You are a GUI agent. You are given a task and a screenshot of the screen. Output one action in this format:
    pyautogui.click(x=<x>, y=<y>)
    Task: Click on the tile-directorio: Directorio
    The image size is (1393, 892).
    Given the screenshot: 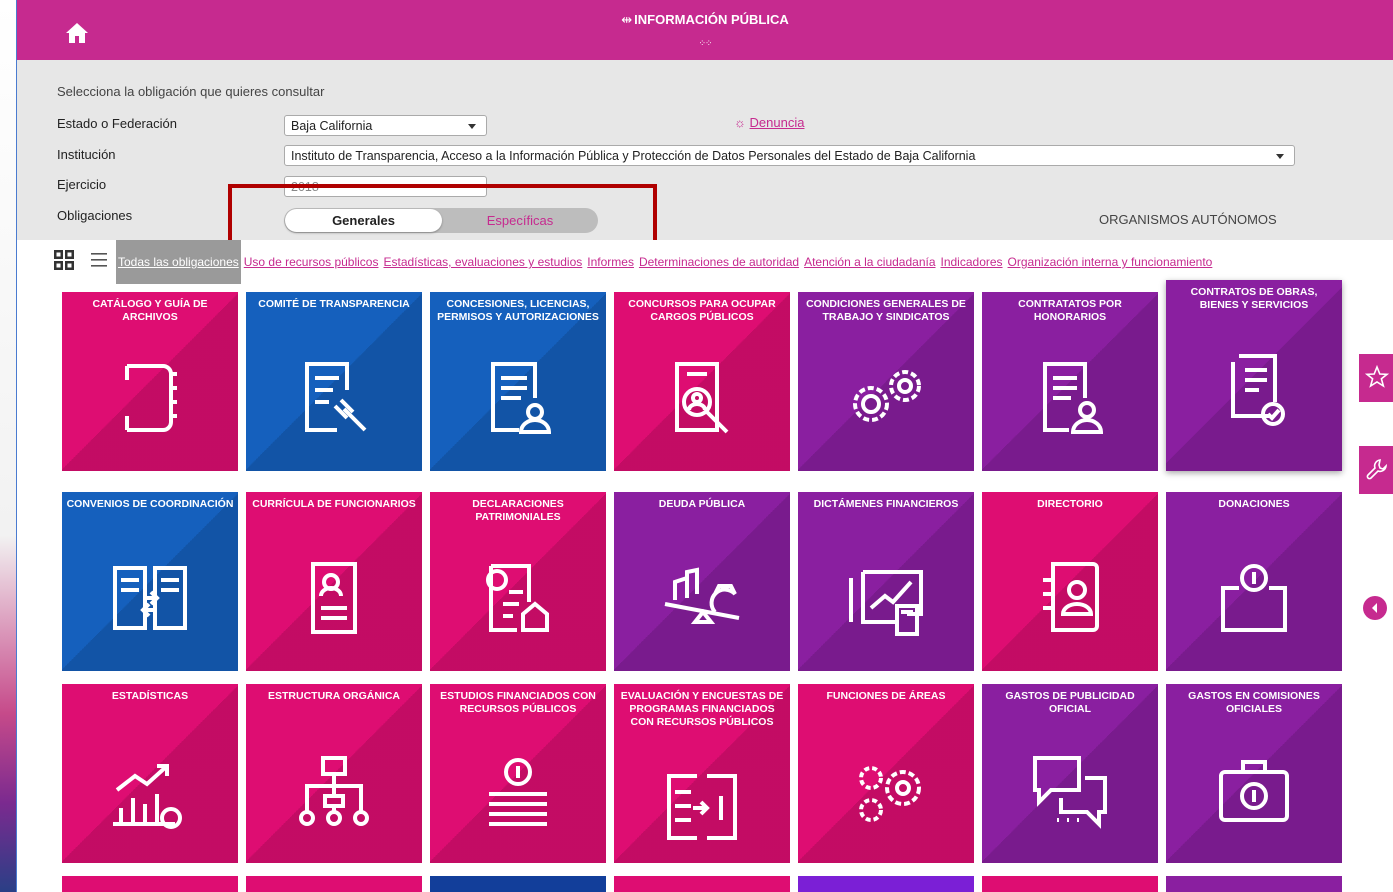 What is the action you would take?
    pyautogui.click(x=1070, y=581)
    